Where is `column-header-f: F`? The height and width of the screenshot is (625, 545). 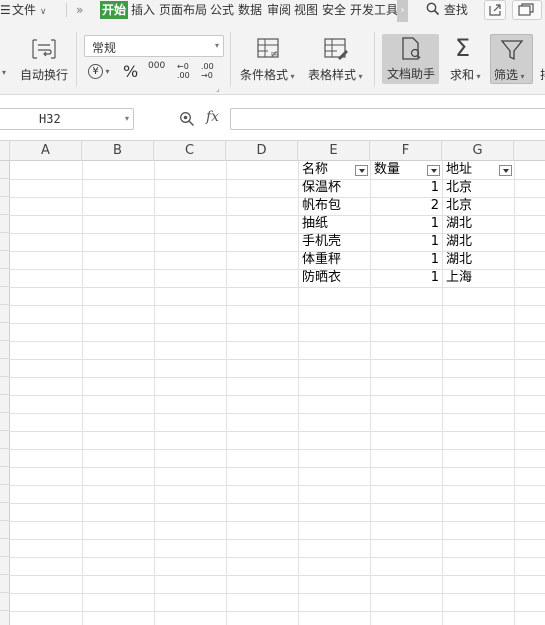
column-header-f: F is located at coordinates (406, 151).